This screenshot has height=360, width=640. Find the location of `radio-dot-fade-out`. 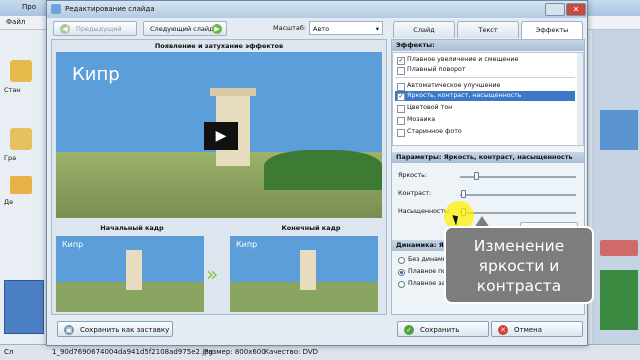

radio-dot-fade-out is located at coordinates (401, 284).